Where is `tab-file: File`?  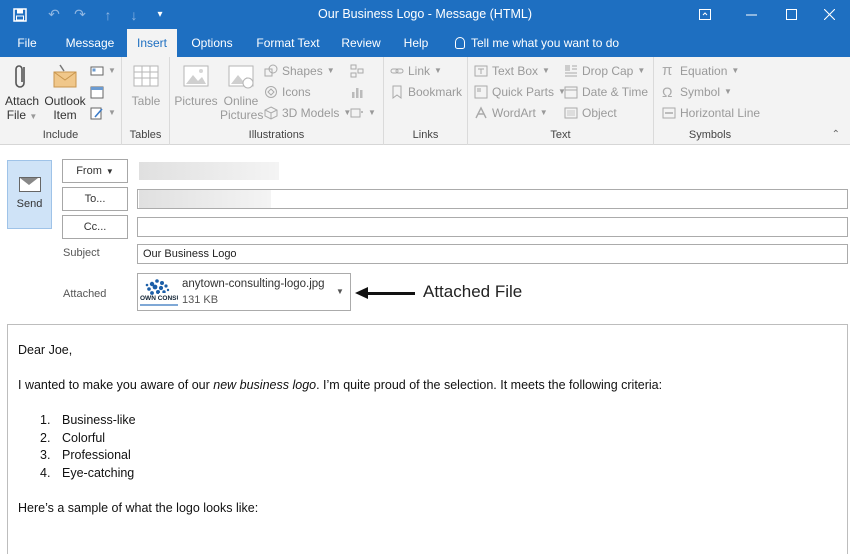
tab-file: File is located at coordinates (27, 43).